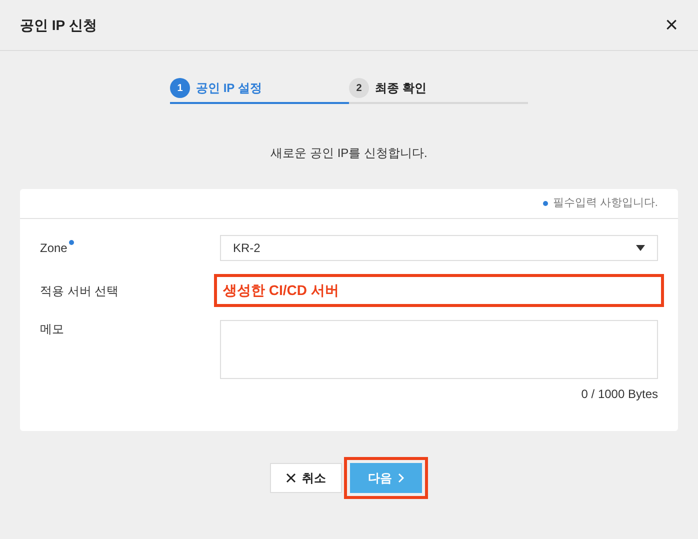  Describe the element at coordinates (306, 478) in the screenshot. I see `cancel-button: 취소` at that location.